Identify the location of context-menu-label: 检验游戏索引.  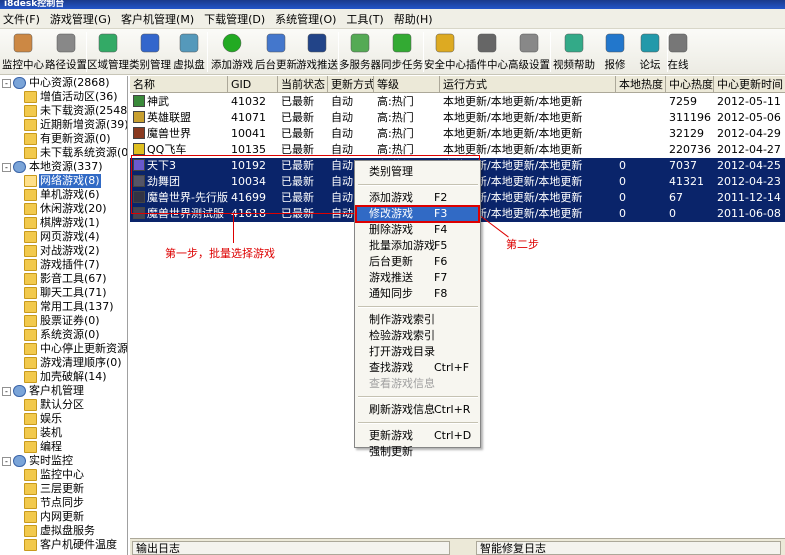
(402, 335).